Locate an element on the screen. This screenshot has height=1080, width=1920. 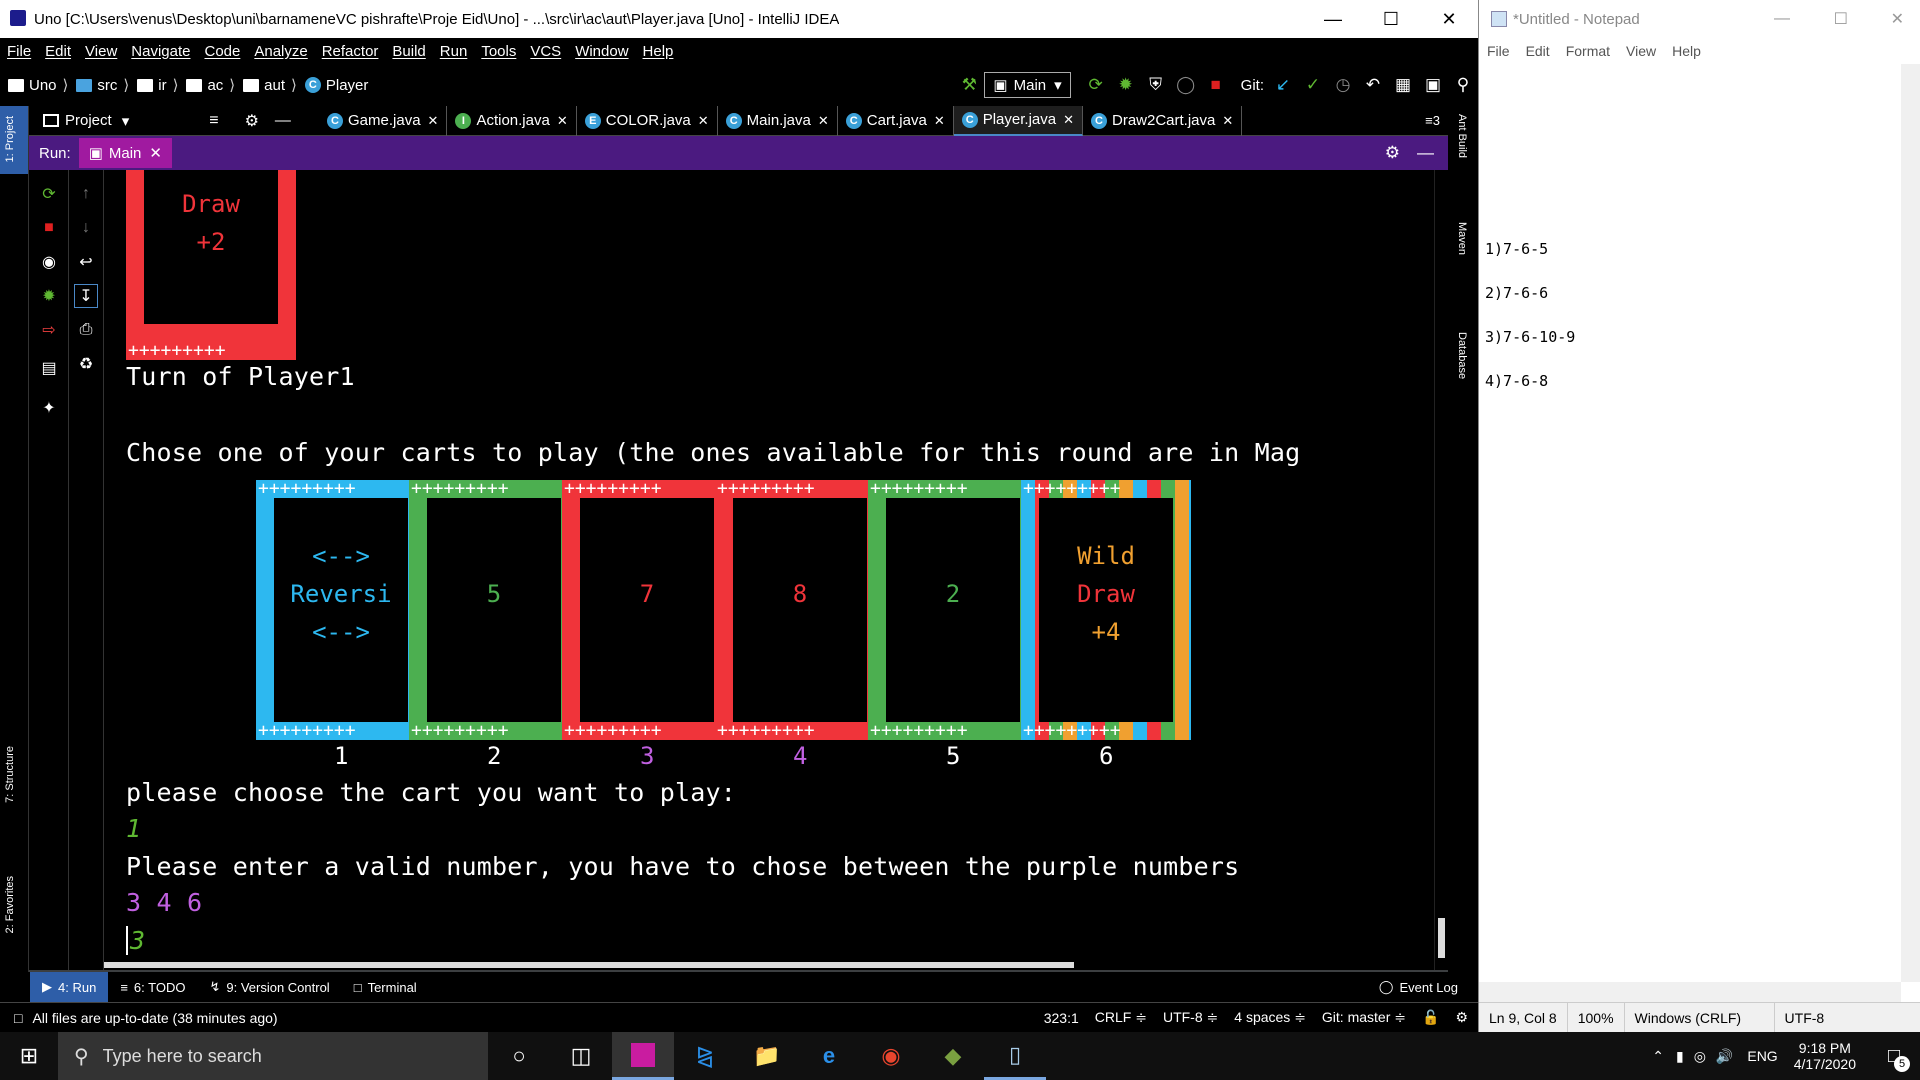
soft-wrap-icon: ↩ is located at coordinates (86, 262).